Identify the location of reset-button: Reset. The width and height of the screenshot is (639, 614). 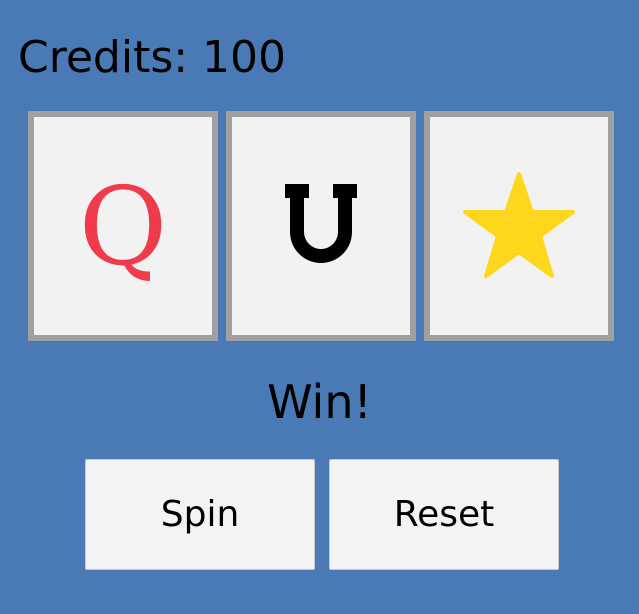
(444, 514).